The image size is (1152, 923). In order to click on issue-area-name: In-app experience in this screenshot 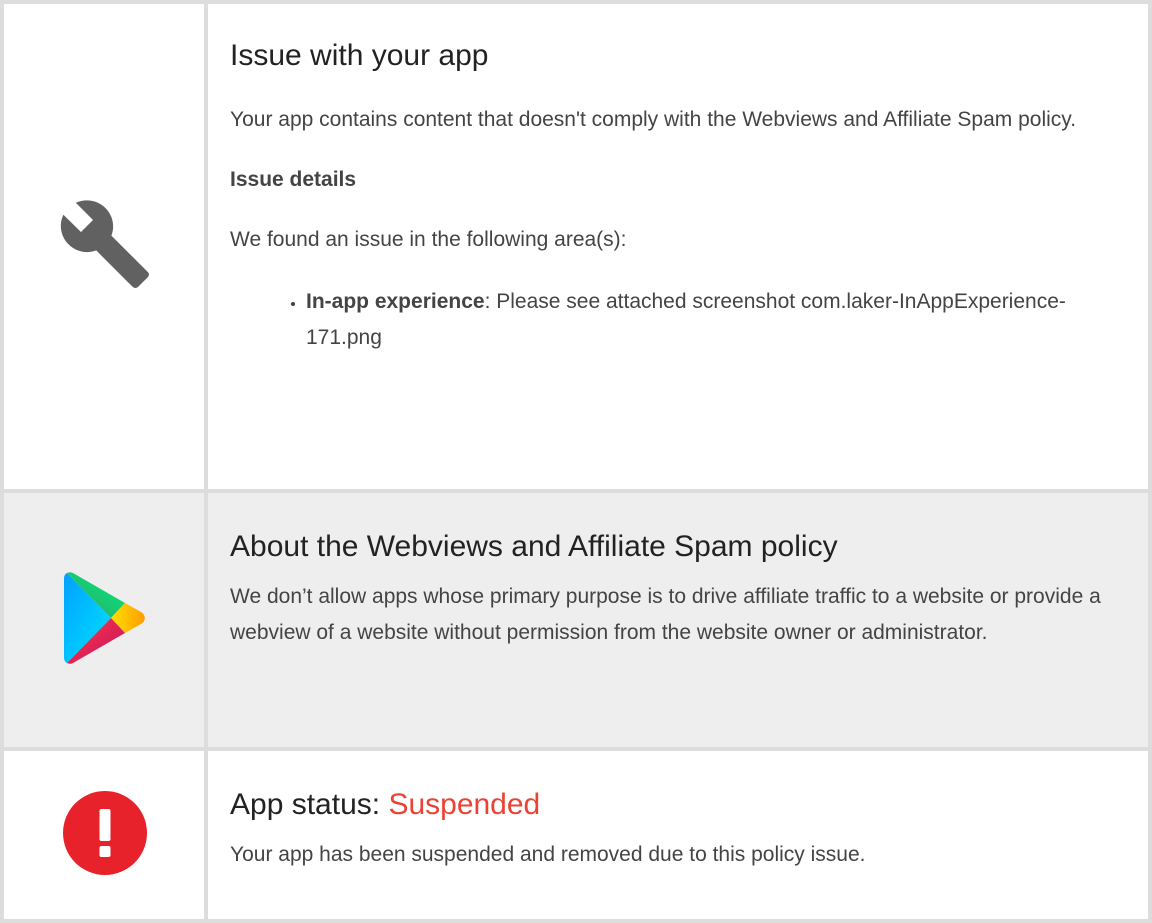, I will do `click(395, 301)`.